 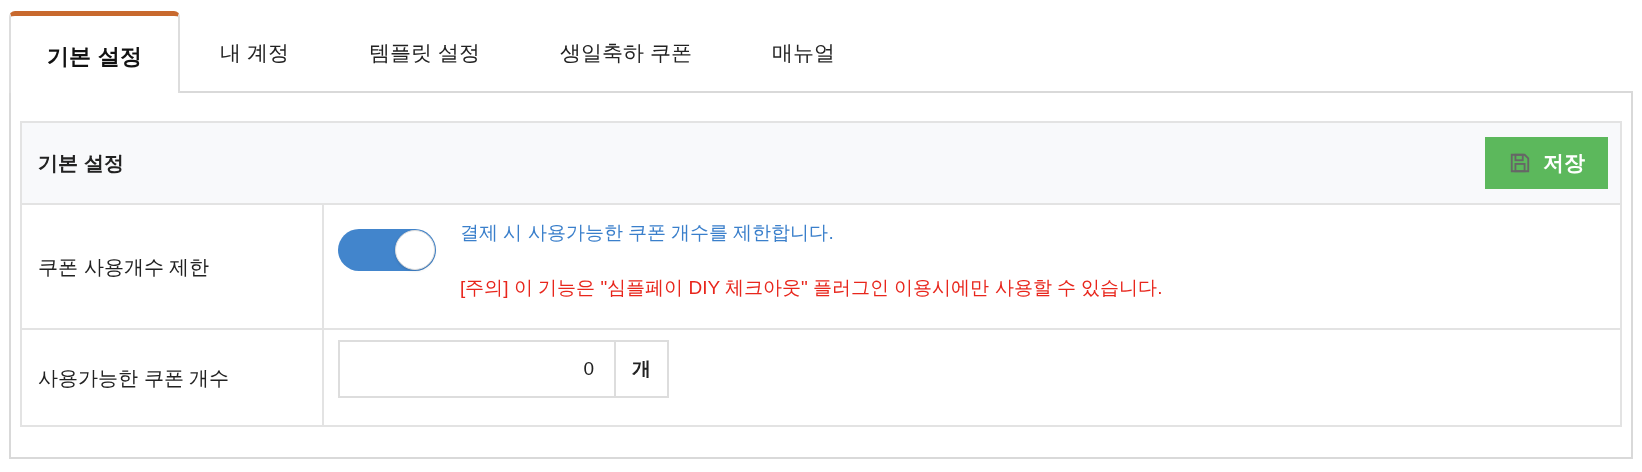 What do you see at coordinates (124, 267) in the screenshot?
I see `row-label: 쿠폰 사용개수 제한` at bounding box center [124, 267].